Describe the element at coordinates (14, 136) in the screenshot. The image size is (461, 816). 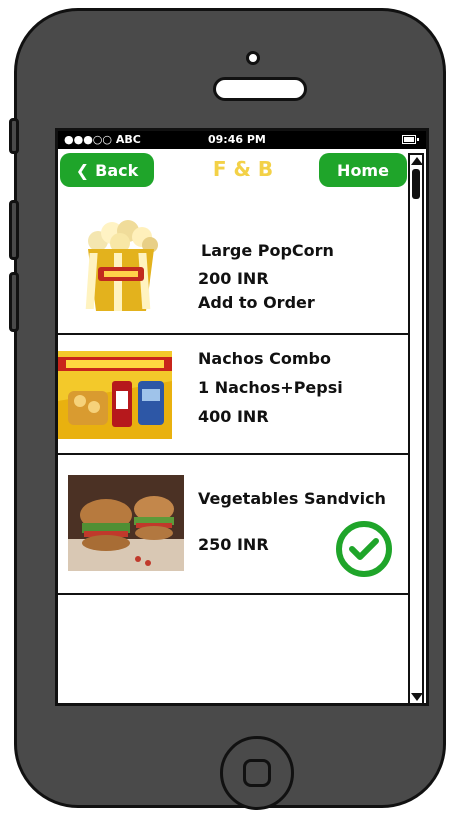
I see `mute-switch` at that location.